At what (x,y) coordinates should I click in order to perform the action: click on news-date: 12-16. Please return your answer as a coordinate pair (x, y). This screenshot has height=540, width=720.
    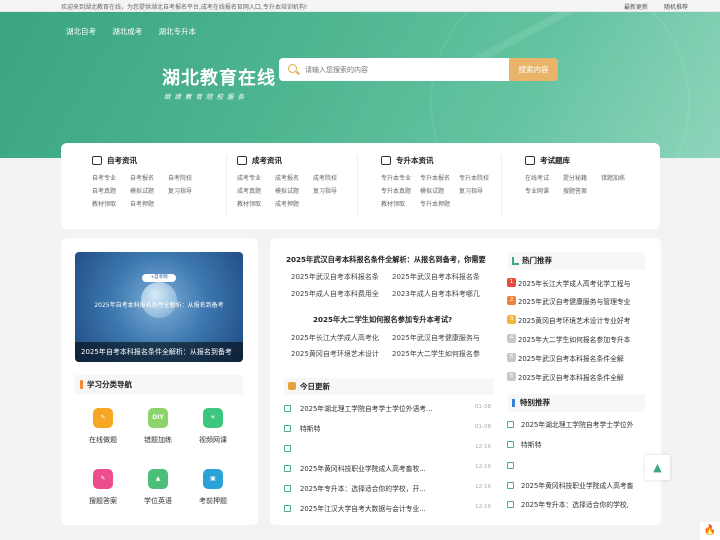
    Looking at the image, I should click on (483, 507).